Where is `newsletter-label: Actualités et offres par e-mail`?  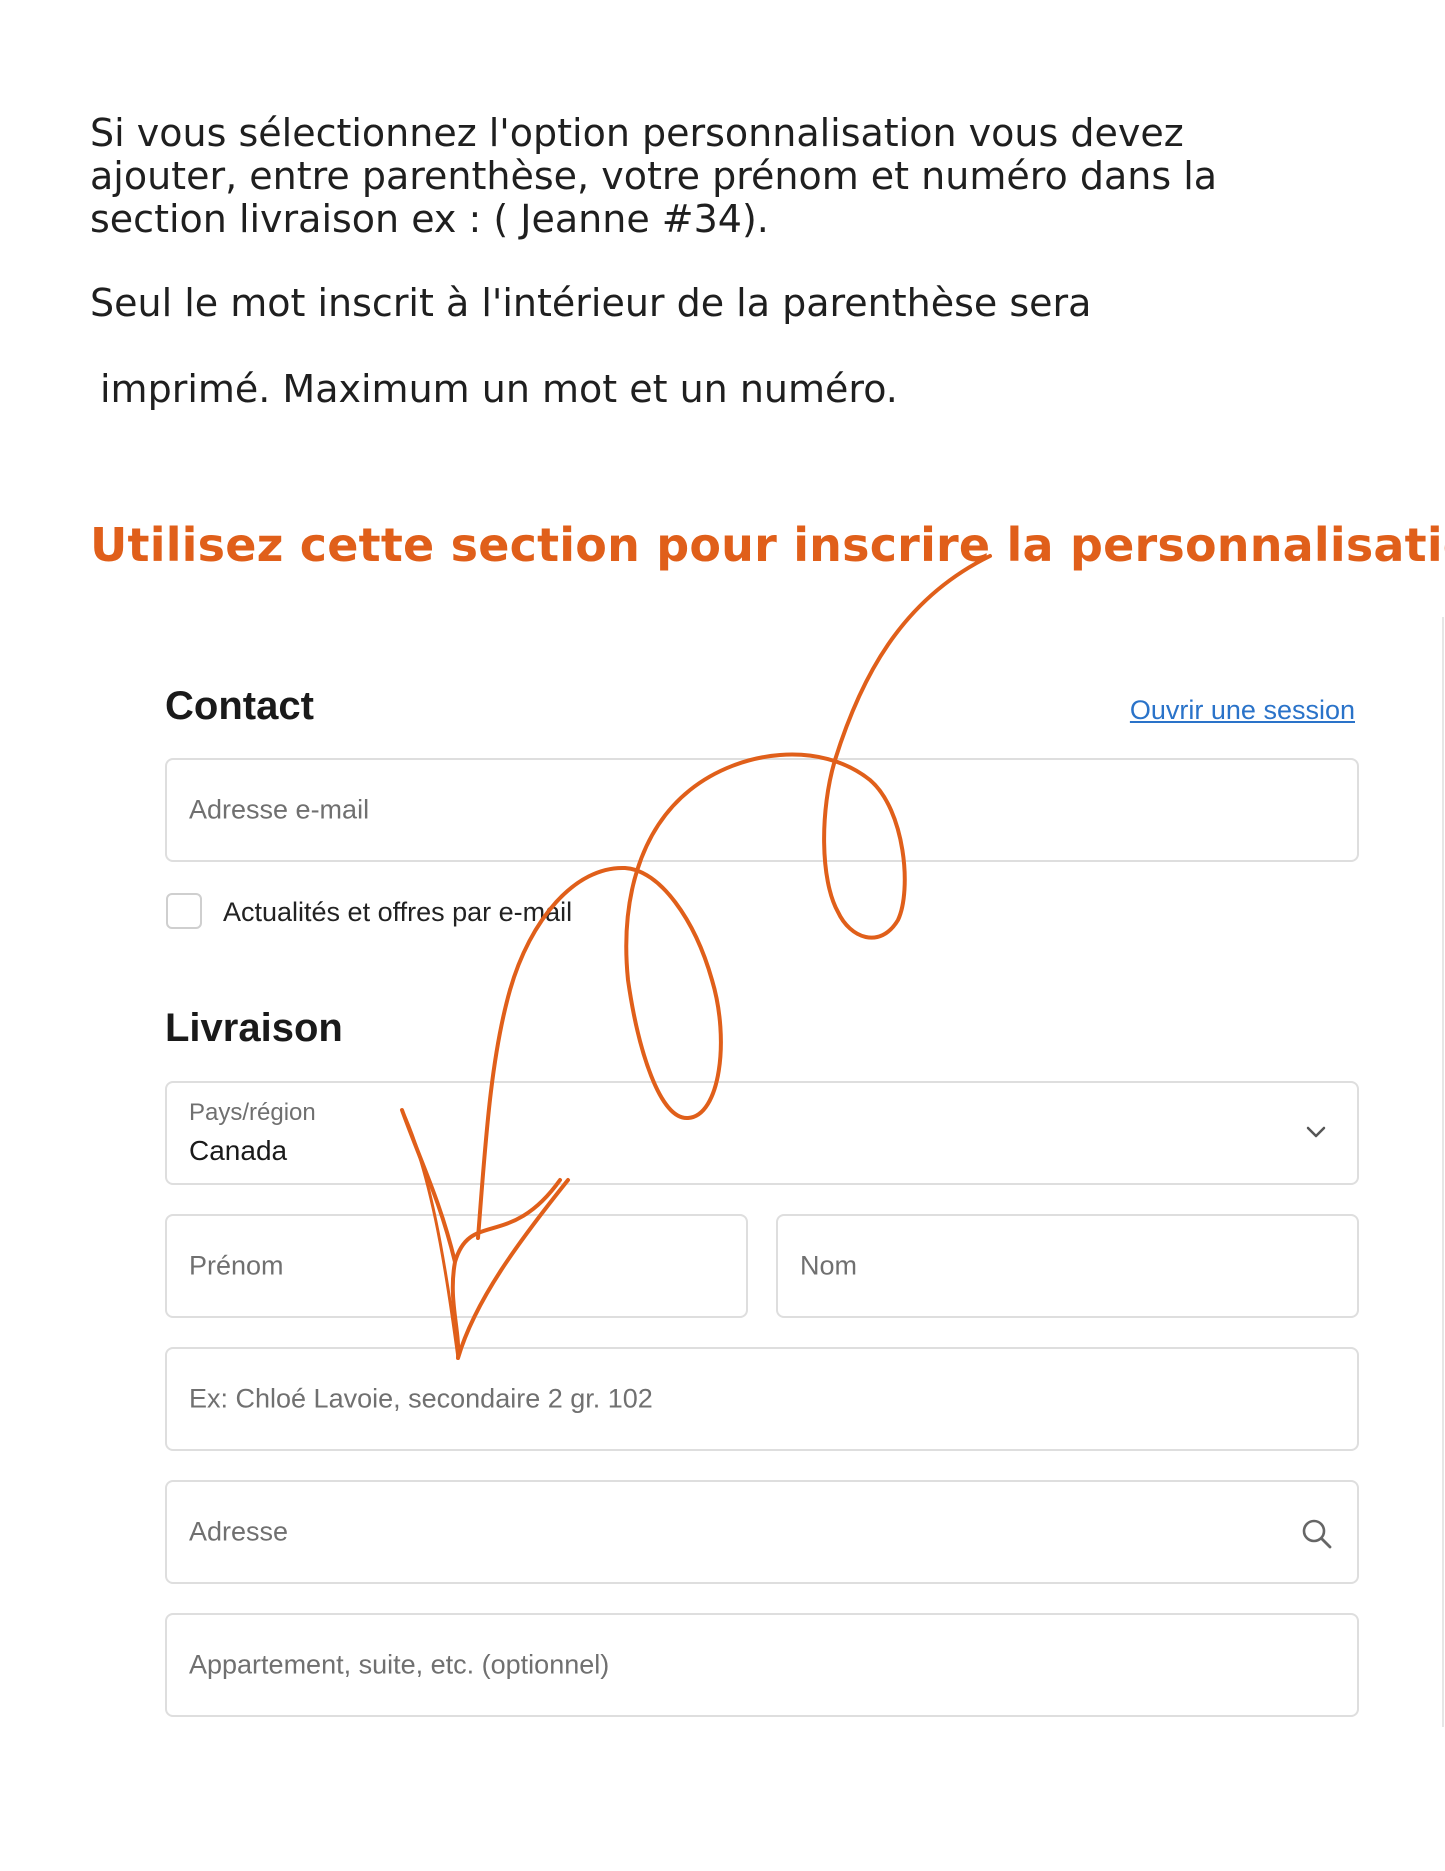 newsletter-label: Actualités et offres par e-mail is located at coordinates (398, 912).